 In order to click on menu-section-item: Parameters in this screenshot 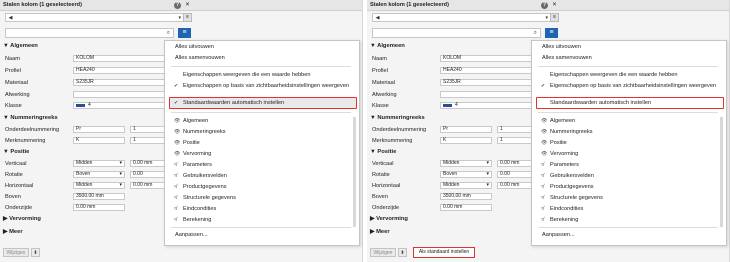, I will do `click(197, 165)`.